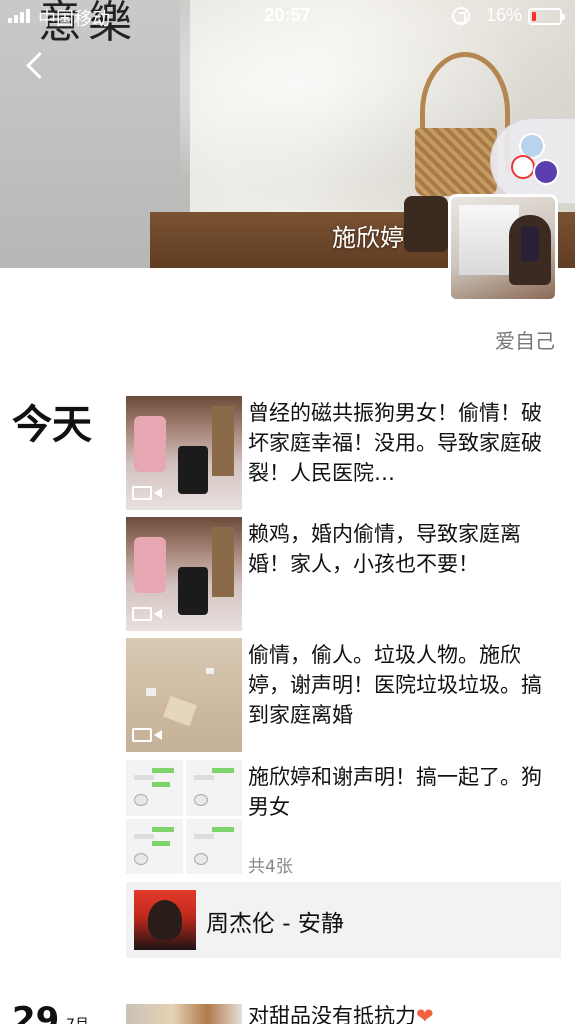 Image resolution: width=575 pixels, height=1024 pixels. I want to click on post-image-grid, so click(184, 817).